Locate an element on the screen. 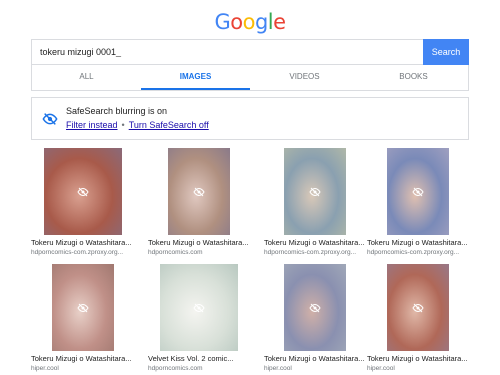 The height and width of the screenshot is (375, 500). logo-letter: g is located at coordinates (261, 22).